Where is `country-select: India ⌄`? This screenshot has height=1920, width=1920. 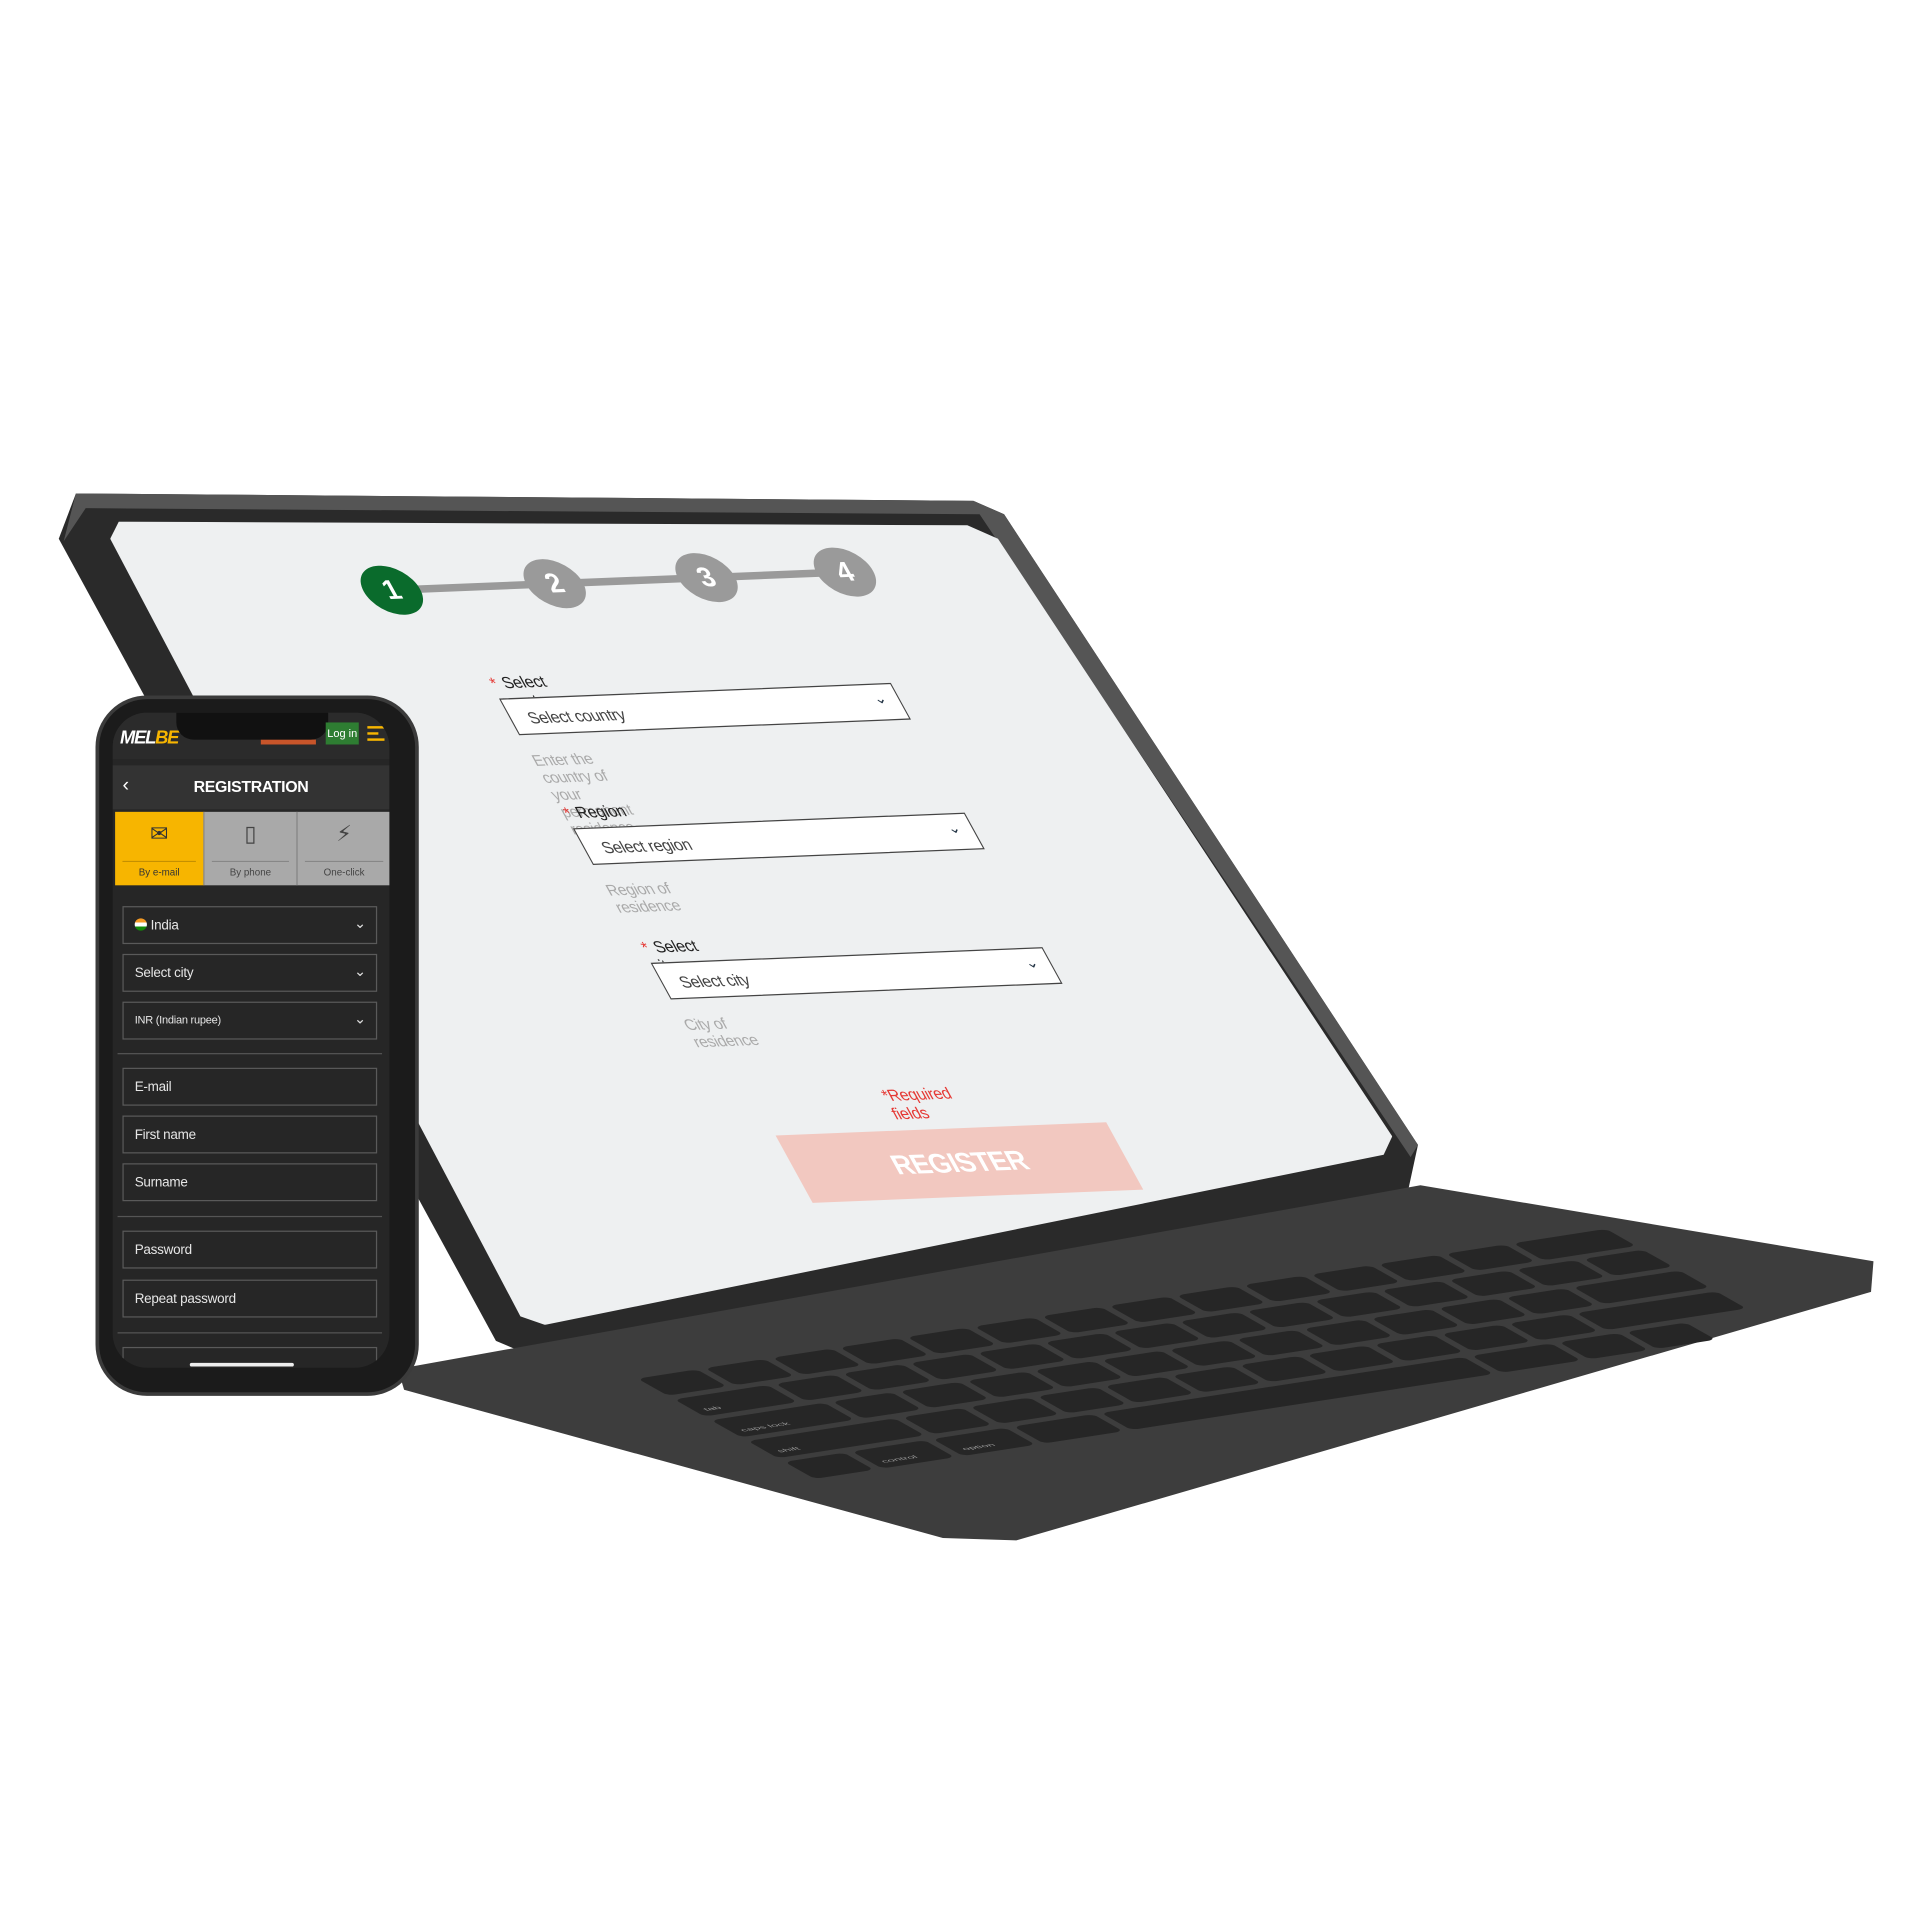 country-select: India ⌄ is located at coordinates (250, 925).